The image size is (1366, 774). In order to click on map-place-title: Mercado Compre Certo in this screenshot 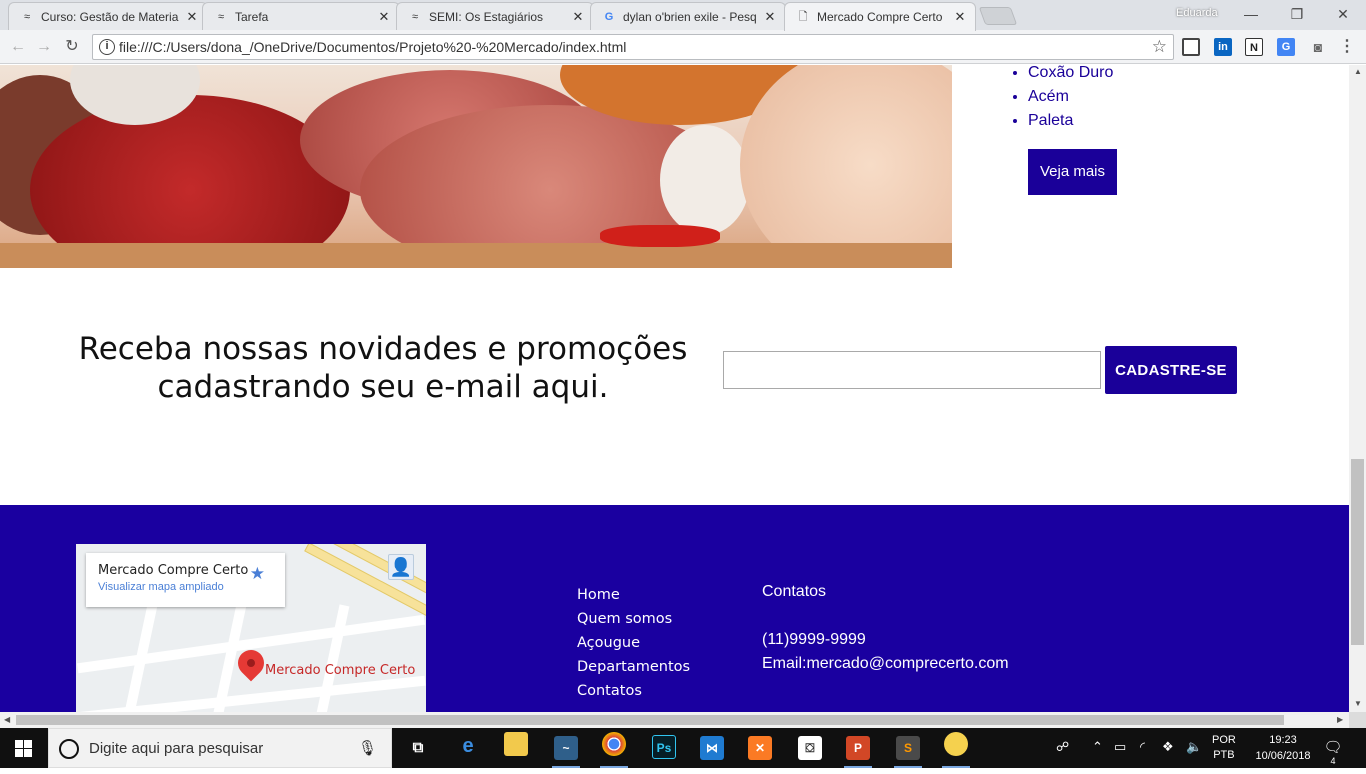, I will do `click(173, 570)`.